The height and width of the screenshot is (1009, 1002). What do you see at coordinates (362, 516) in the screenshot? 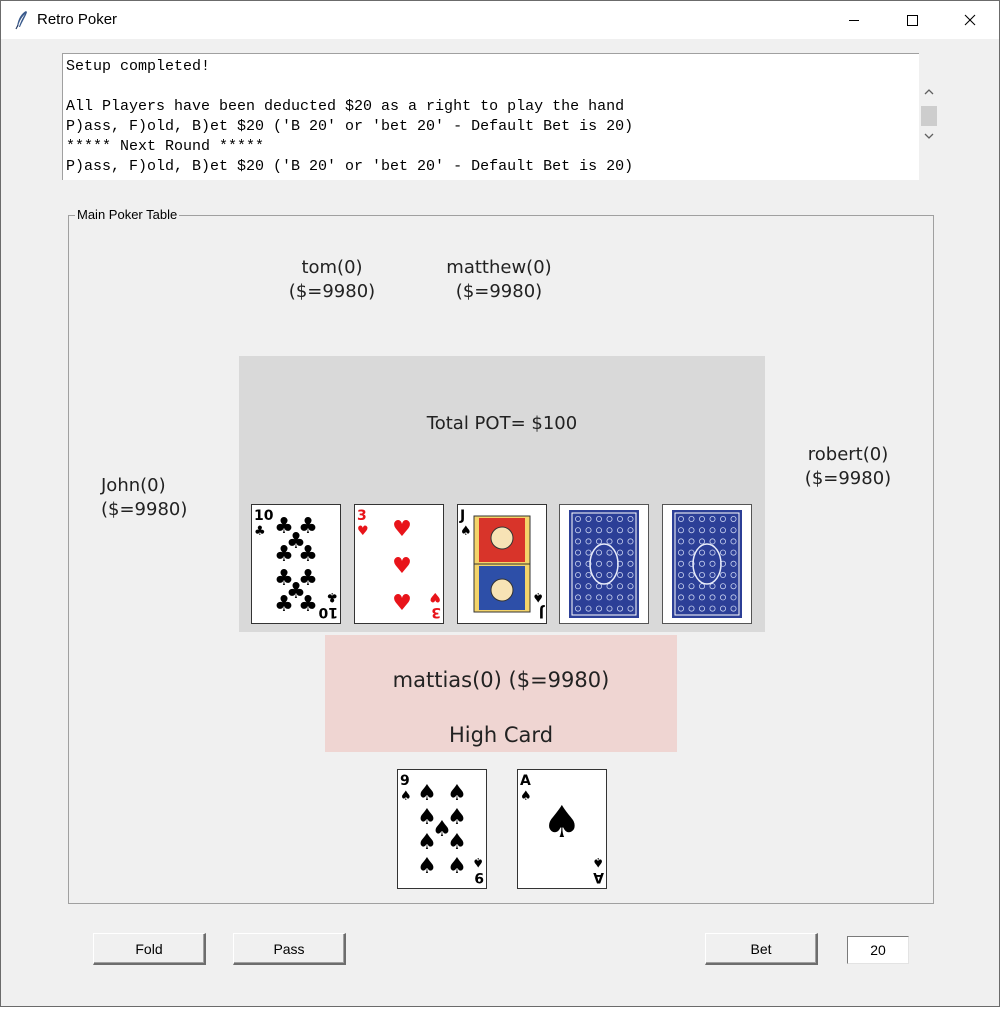
I see `card-rank: 3` at bounding box center [362, 516].